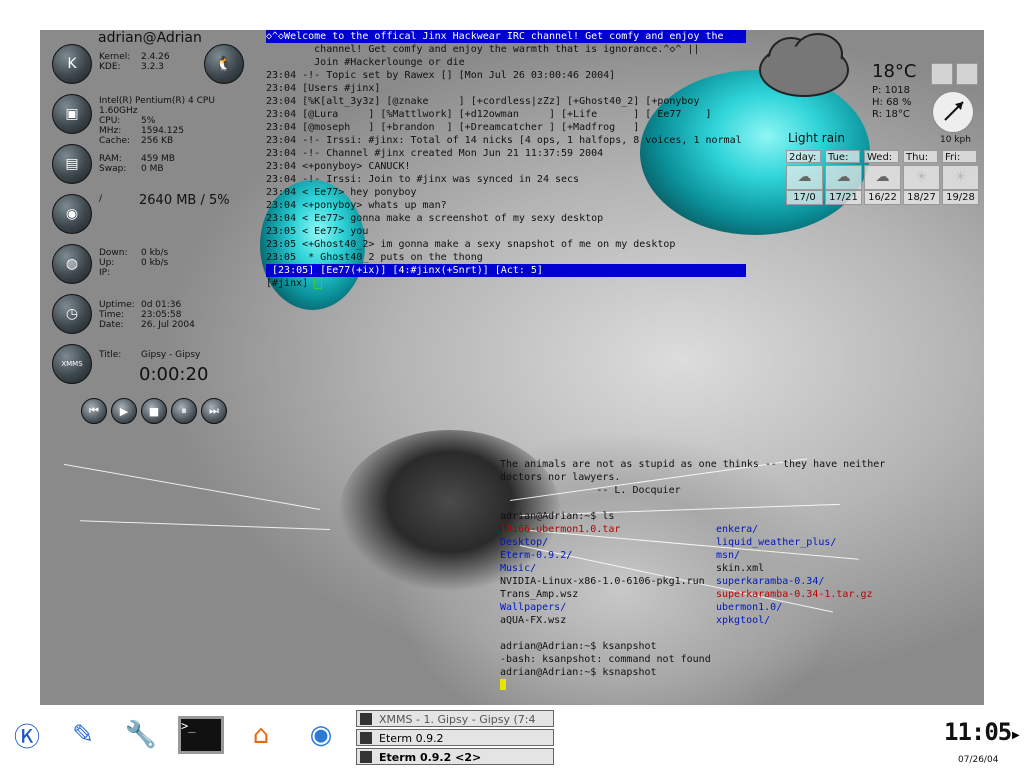 This screenshot has height=768, width=1024. What do you see at coordinates (157, 141) in the screenshot?
I see `cache-value: 256 KB` at bounding box center [157, 141].